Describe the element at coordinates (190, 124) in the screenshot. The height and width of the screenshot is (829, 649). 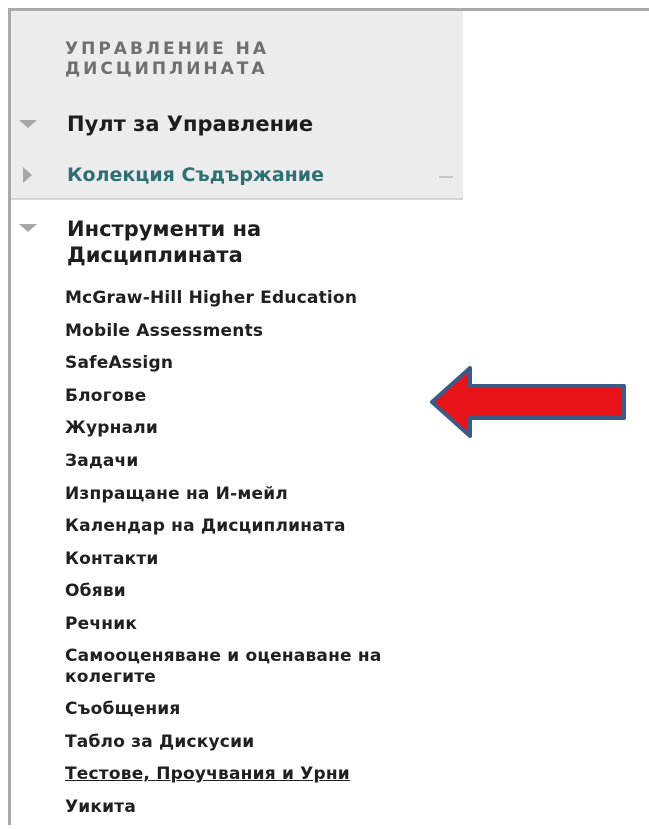
I see `control-panel-title: Пулт за Управление` at that location.